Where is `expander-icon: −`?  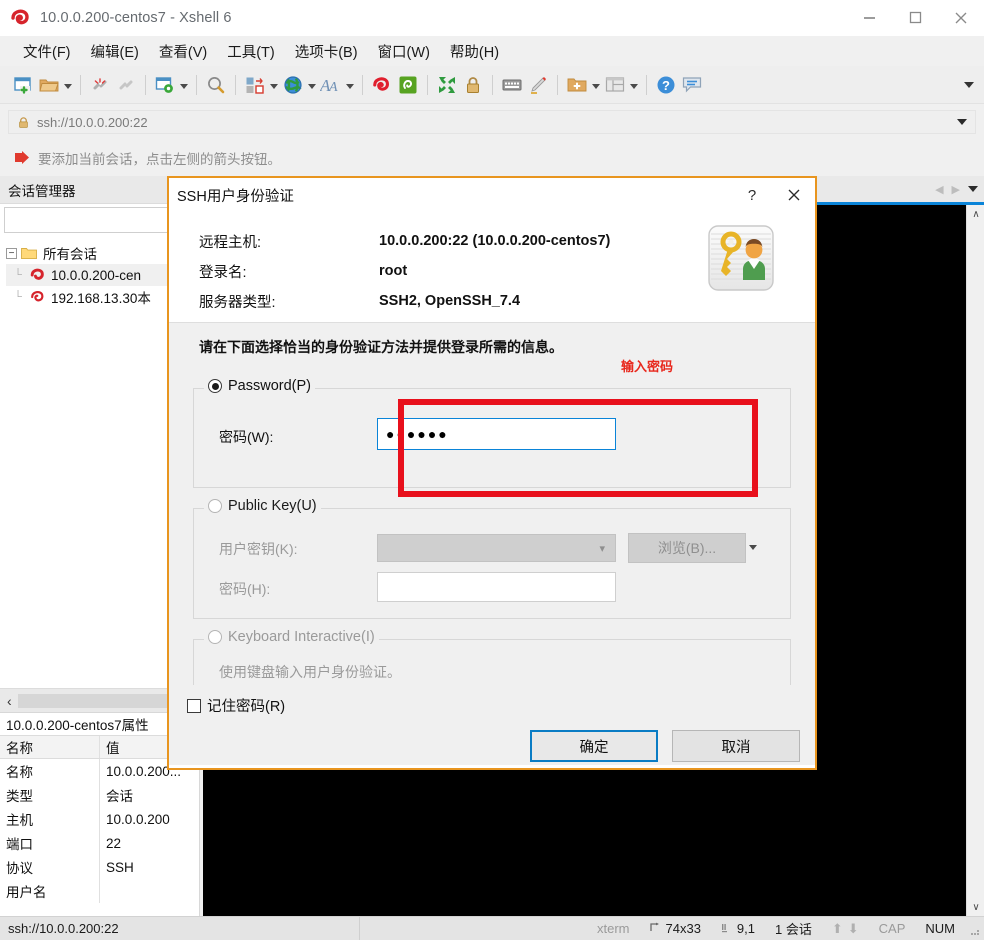 expander-icon: − is located at coordinates (11, 253).